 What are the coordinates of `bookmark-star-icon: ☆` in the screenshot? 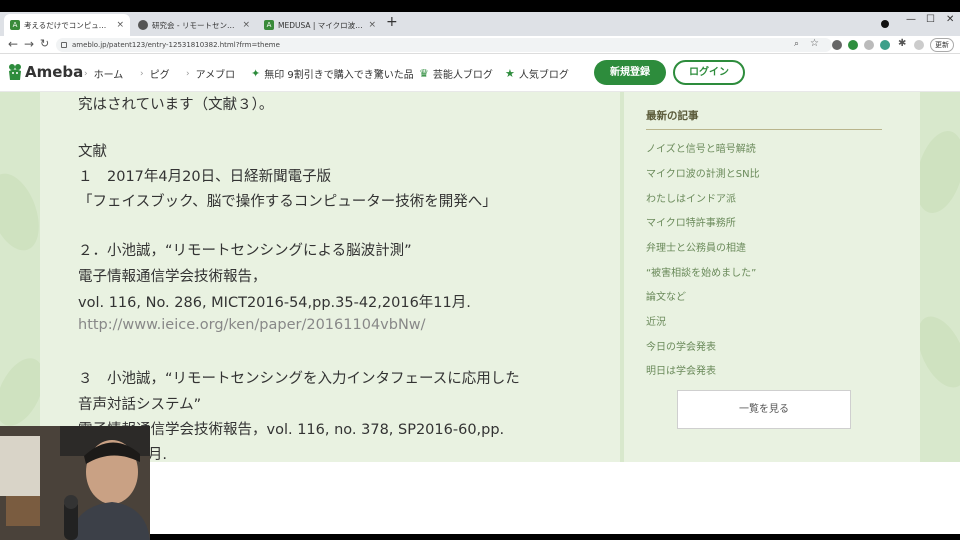 It's located at (814, 43).